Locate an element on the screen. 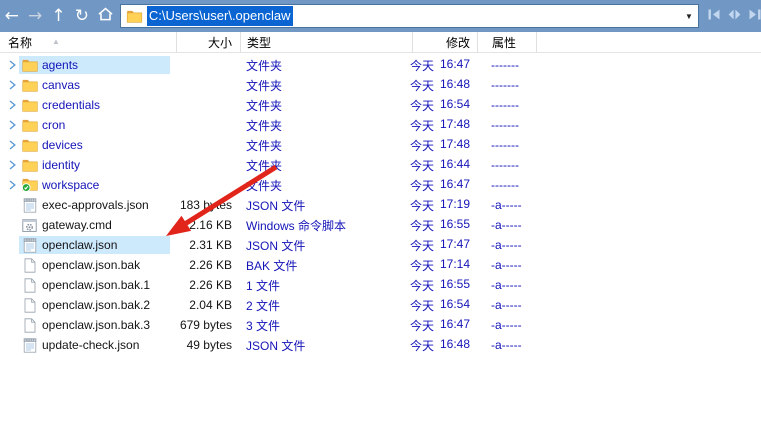 The width and height of the screenshot is (761, 442). file-name: openclaw.json.bak is located at coordinates (91, 265).